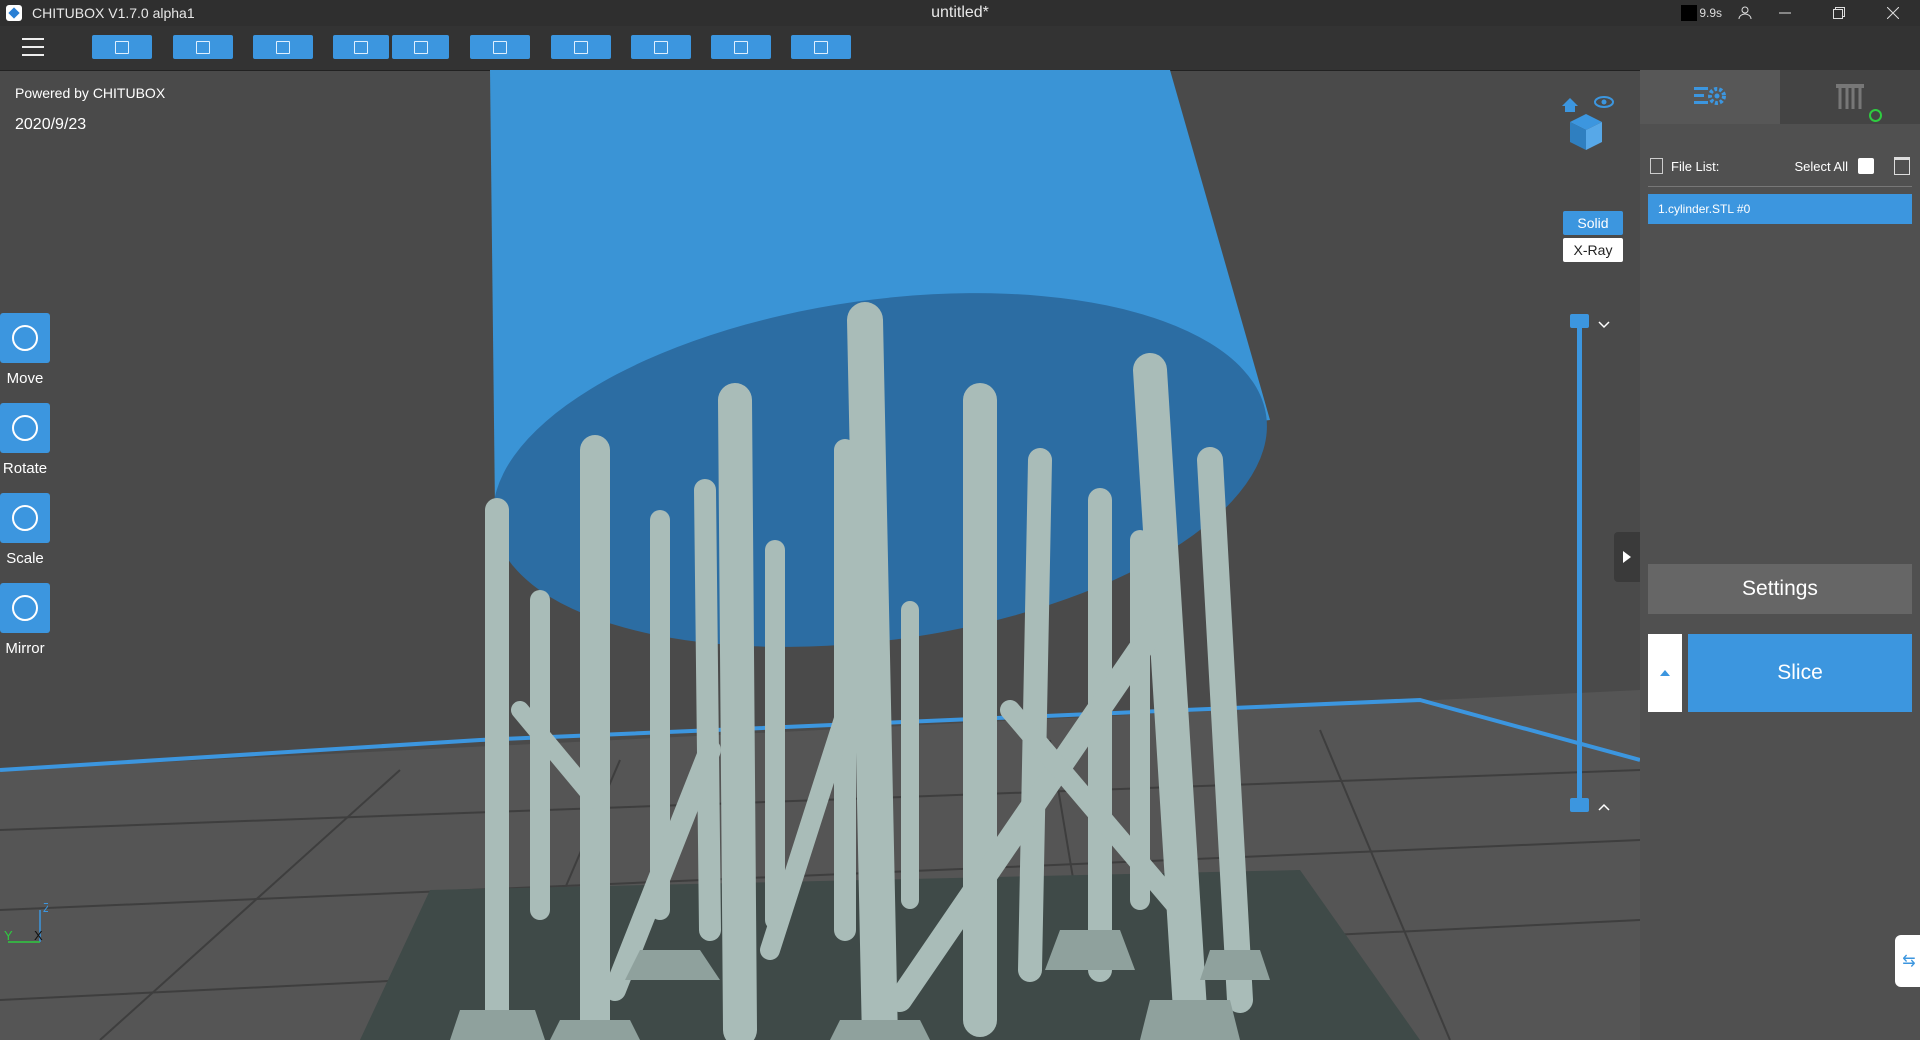  I want to click on settings-list-icon, so click(1710, 96).